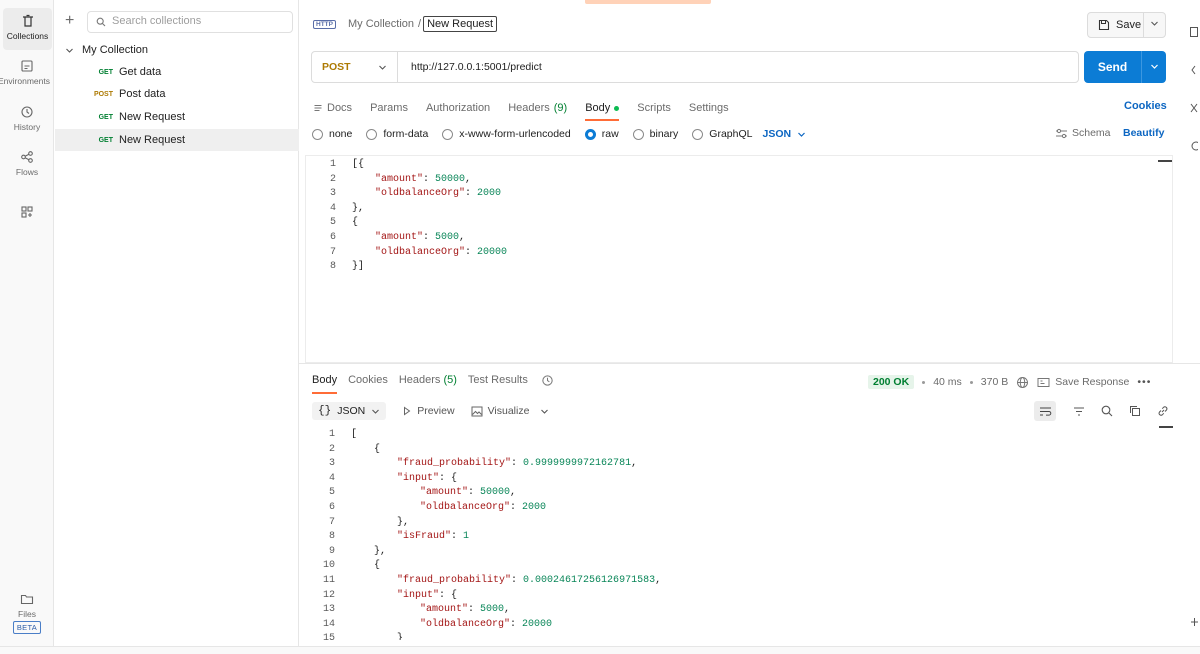 Image resolution: width=1200 pixels, height=654 pixels. Describe the element at coordinates (1125, 67) in the screenshot. I see `send-button: Send` at that location.